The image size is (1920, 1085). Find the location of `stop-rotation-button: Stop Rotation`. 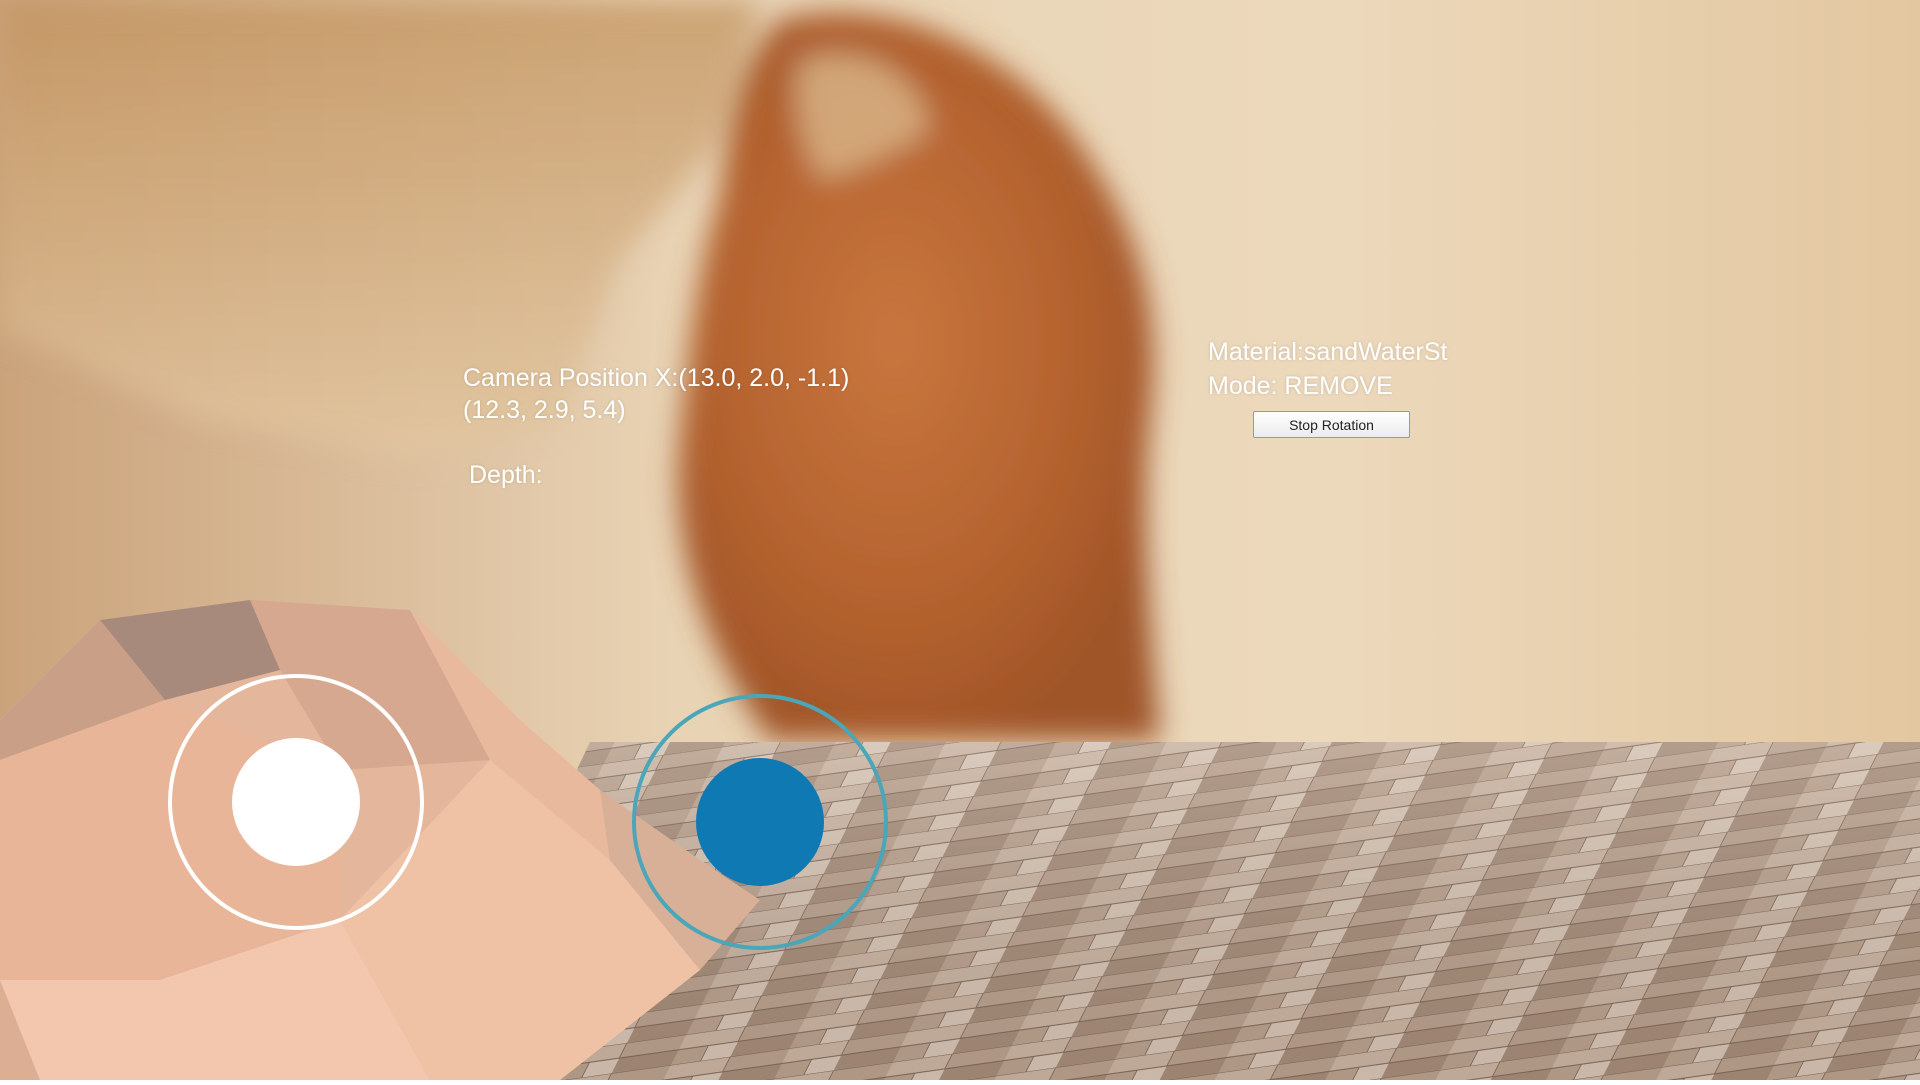

stop-rotation-button: Stop Rotation is located at coordinates (1331, 424).